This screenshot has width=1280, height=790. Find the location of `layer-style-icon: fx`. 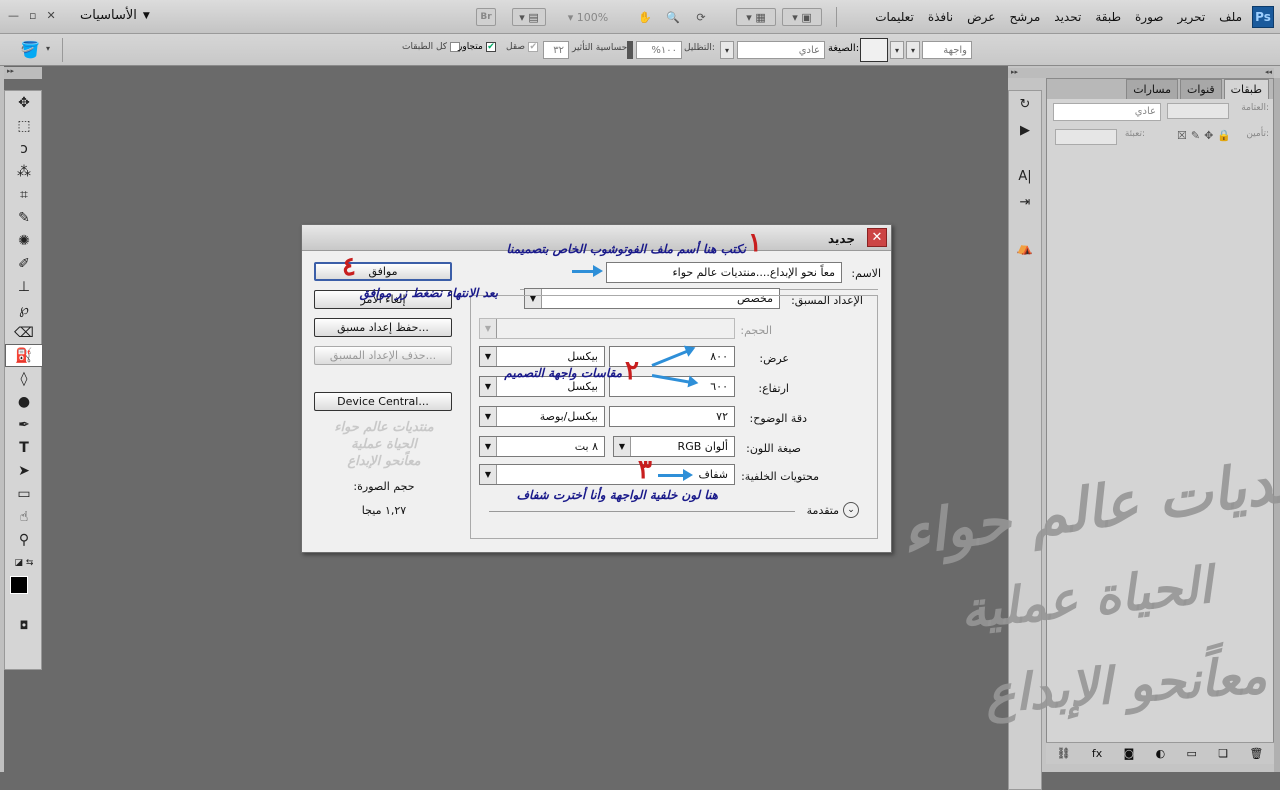

layer-style-icon: fx is located at coordinates (1097, 753).